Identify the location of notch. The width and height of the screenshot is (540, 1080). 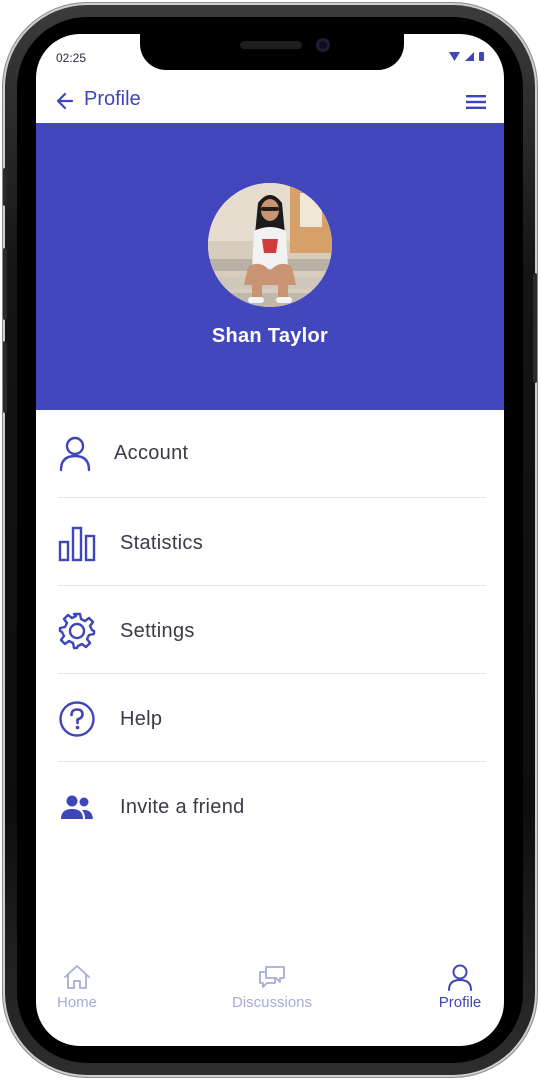
(272, 52).